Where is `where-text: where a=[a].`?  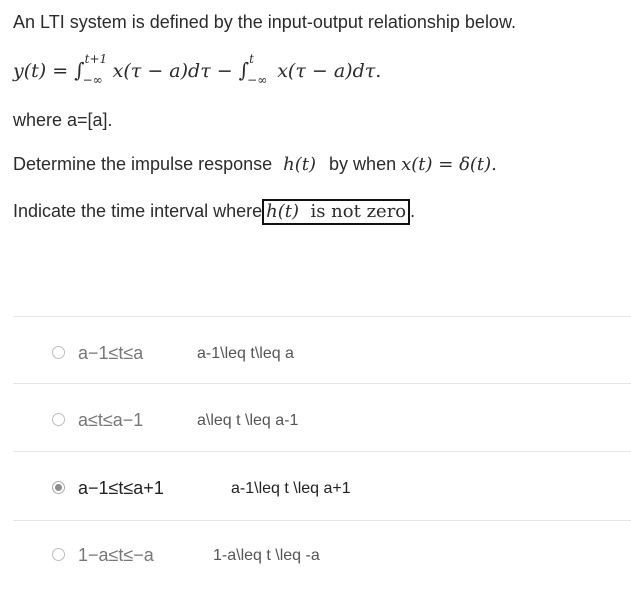 where-text: where a=[a]. is located at coordinates (63, 120).